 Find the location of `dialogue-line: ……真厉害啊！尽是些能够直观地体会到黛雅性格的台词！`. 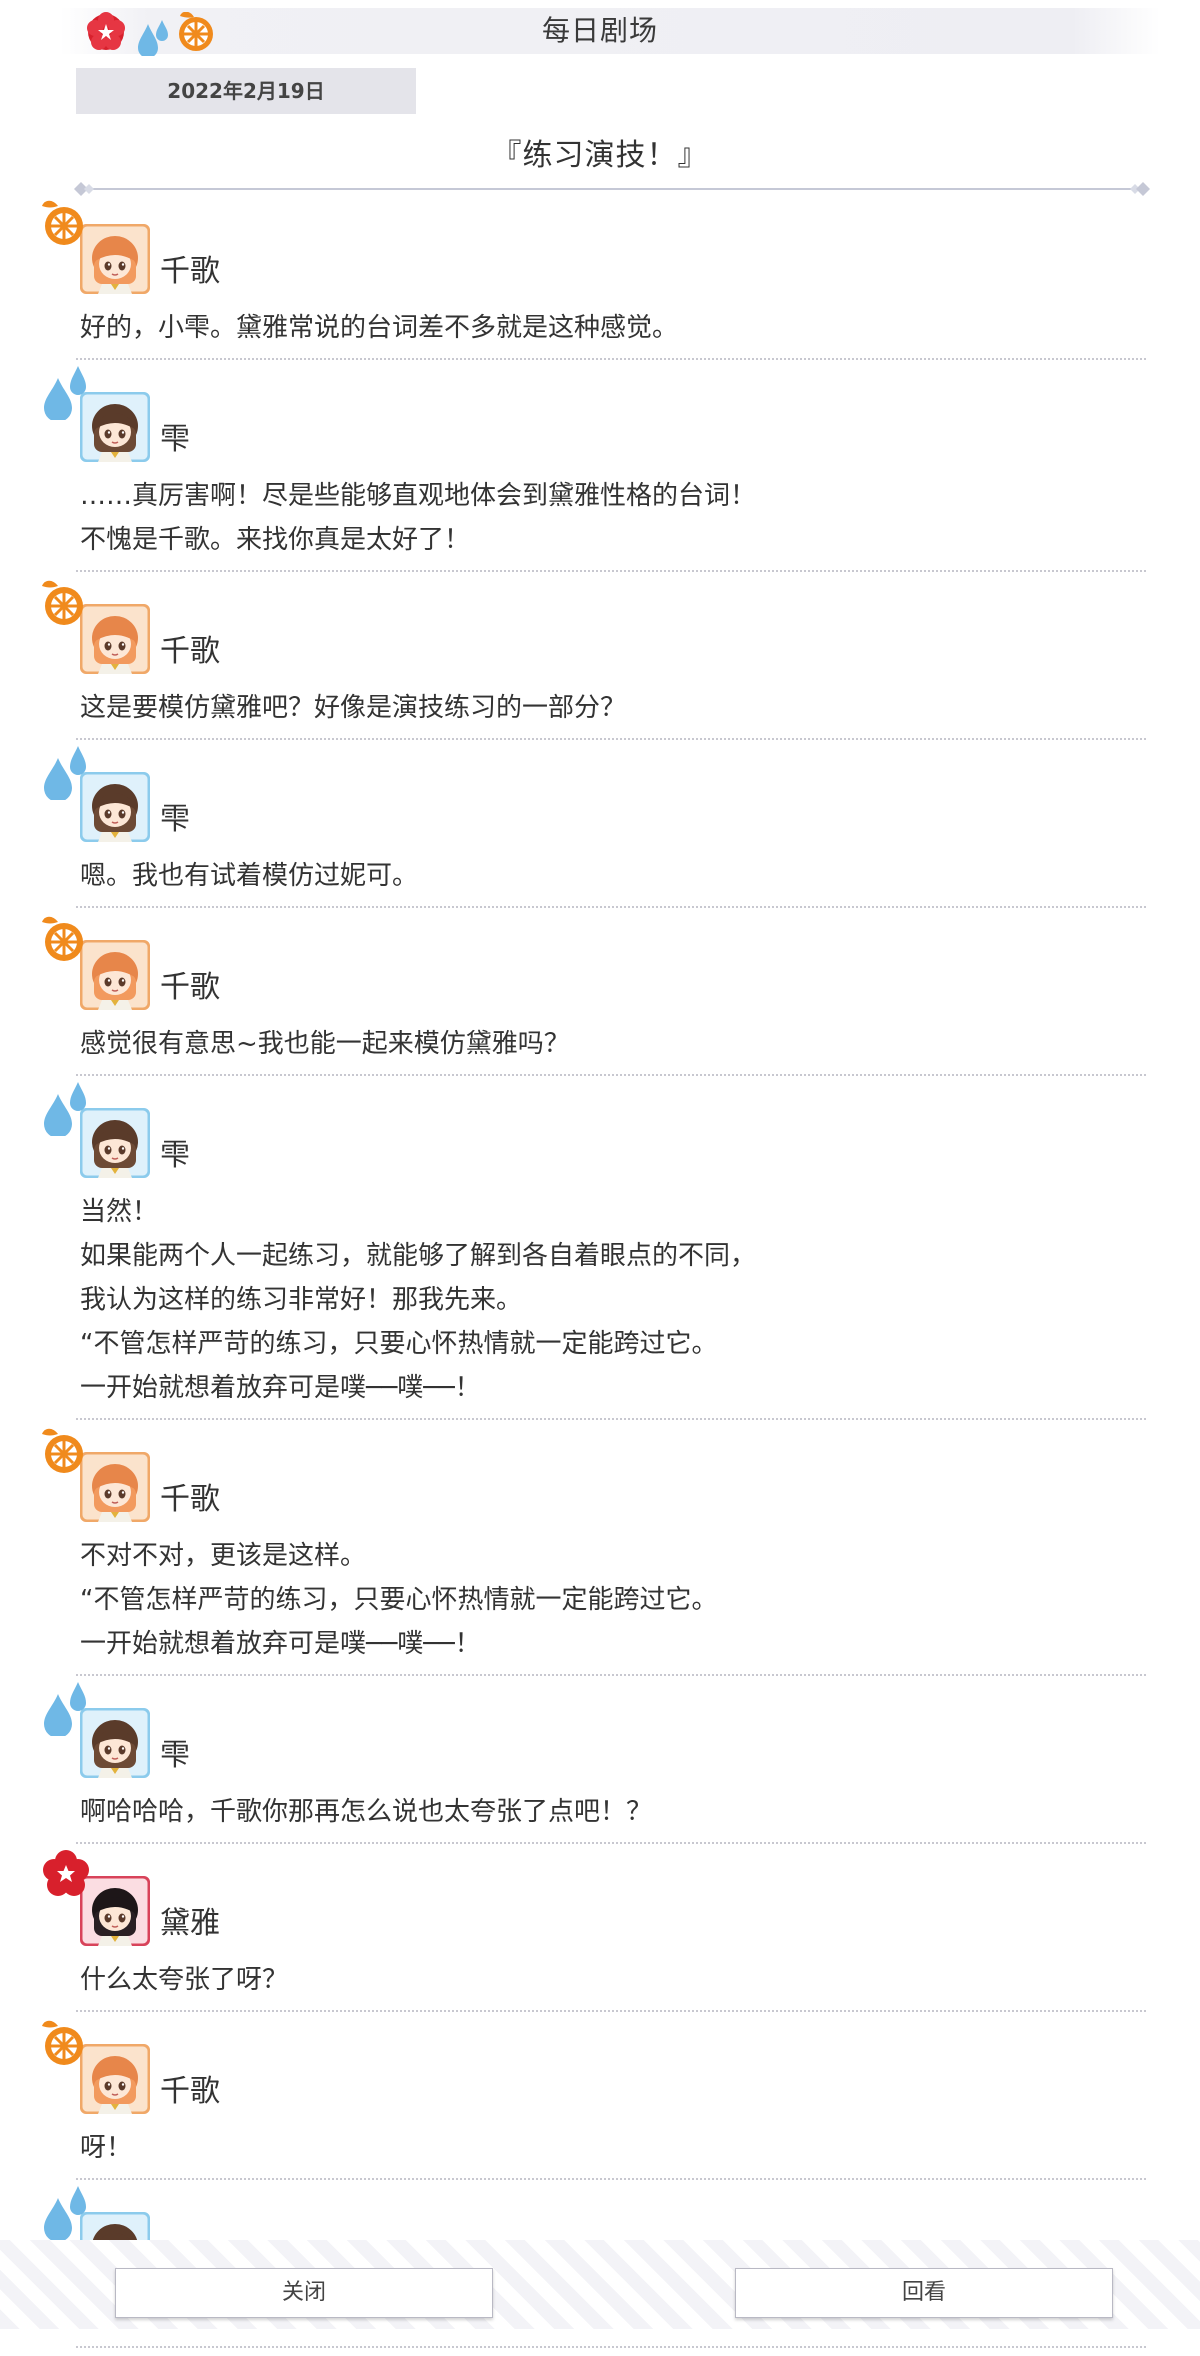

dialogue-line: ……真厉害啊！尽是些能够直观地体会到黛雅性格的台词！ is located at coordinates (418, 496).